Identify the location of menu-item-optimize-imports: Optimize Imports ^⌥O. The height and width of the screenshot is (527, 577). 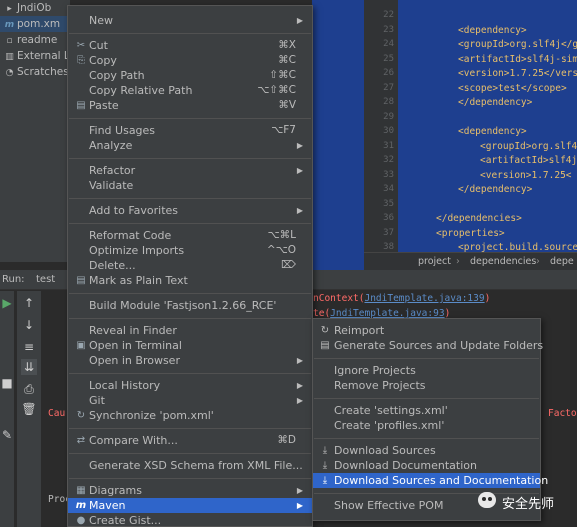
(190, 250).